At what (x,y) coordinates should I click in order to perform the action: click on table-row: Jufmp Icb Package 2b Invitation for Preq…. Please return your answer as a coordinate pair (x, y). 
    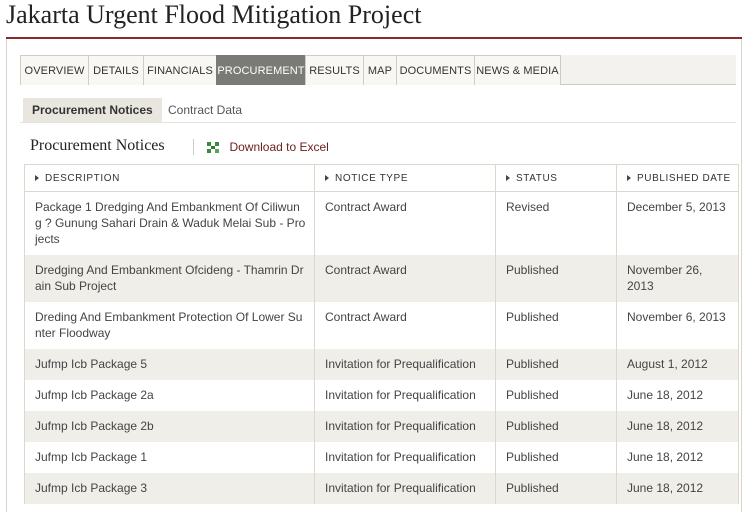
    Looking at the image, I should click on (381, 426).